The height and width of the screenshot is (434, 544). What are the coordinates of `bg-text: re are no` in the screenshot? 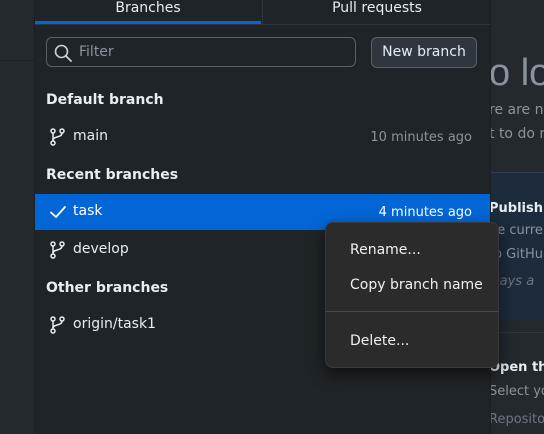 It's located at (516, 110).